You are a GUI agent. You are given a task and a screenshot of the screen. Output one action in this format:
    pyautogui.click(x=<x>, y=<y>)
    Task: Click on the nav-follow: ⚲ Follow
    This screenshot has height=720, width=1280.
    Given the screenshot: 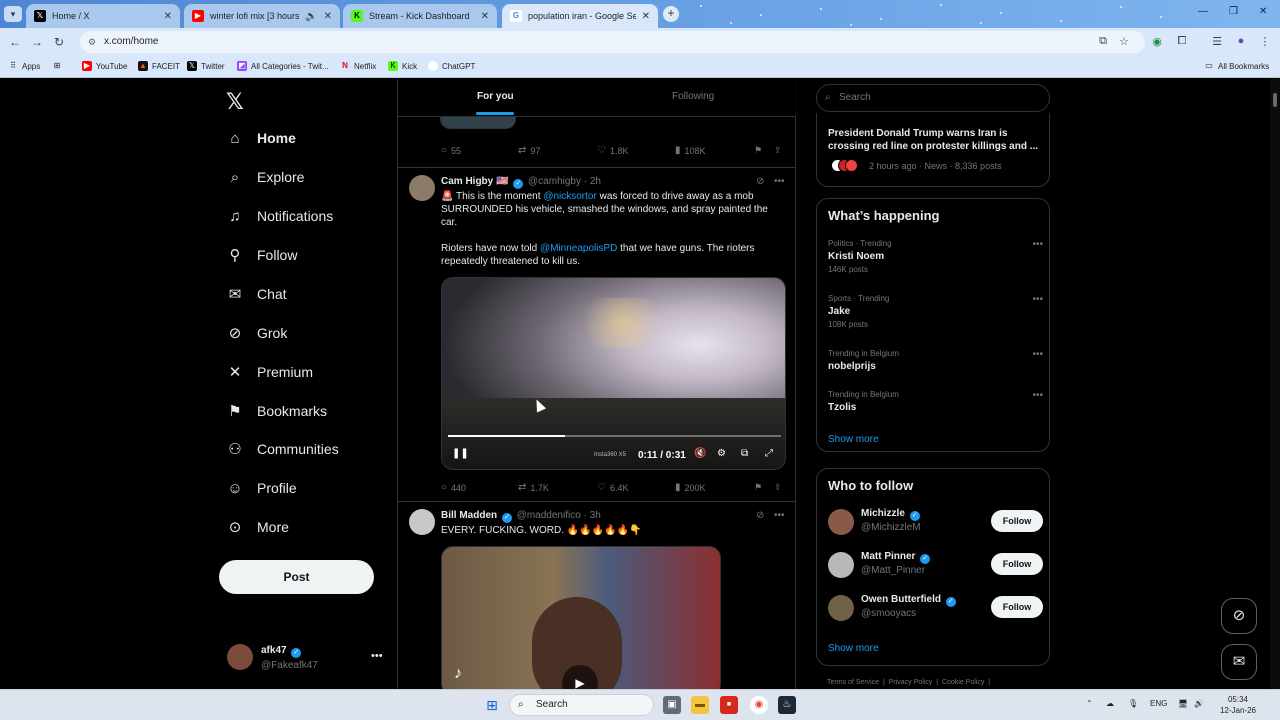 What is the action you would take?
    pyautogui.click(x=261, y=255)
    